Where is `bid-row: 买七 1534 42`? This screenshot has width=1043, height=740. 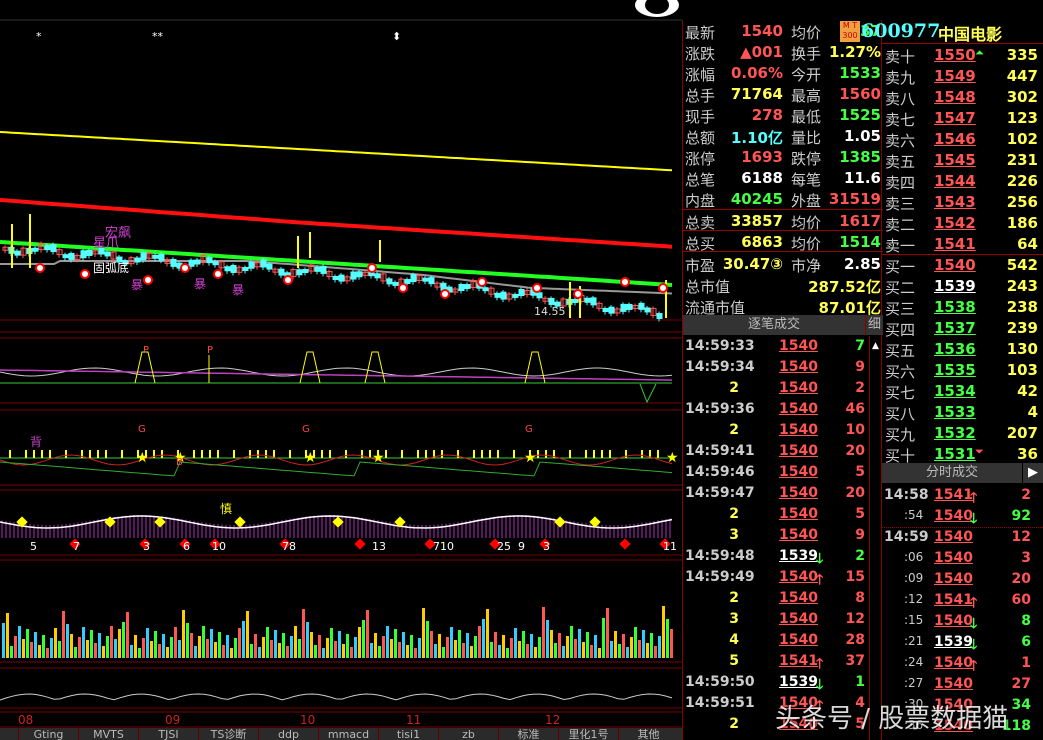 bid-row: 买七 1534 42 is located at coordinates (962, 391).